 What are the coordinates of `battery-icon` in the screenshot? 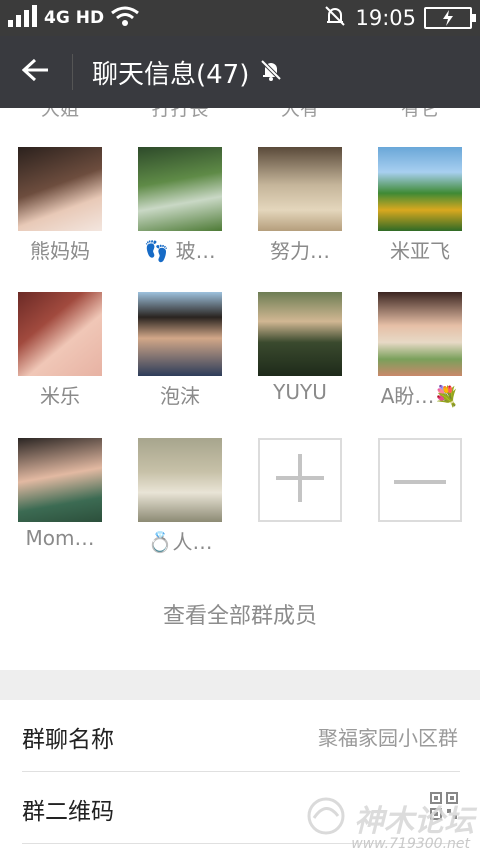 It's located at (450, 18).